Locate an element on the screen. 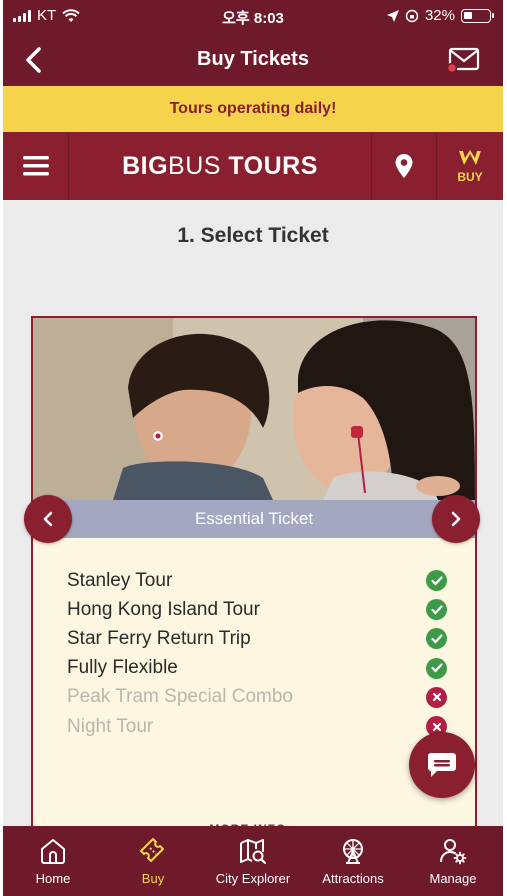  user-gear-icon is located at coordinates (453, 852).